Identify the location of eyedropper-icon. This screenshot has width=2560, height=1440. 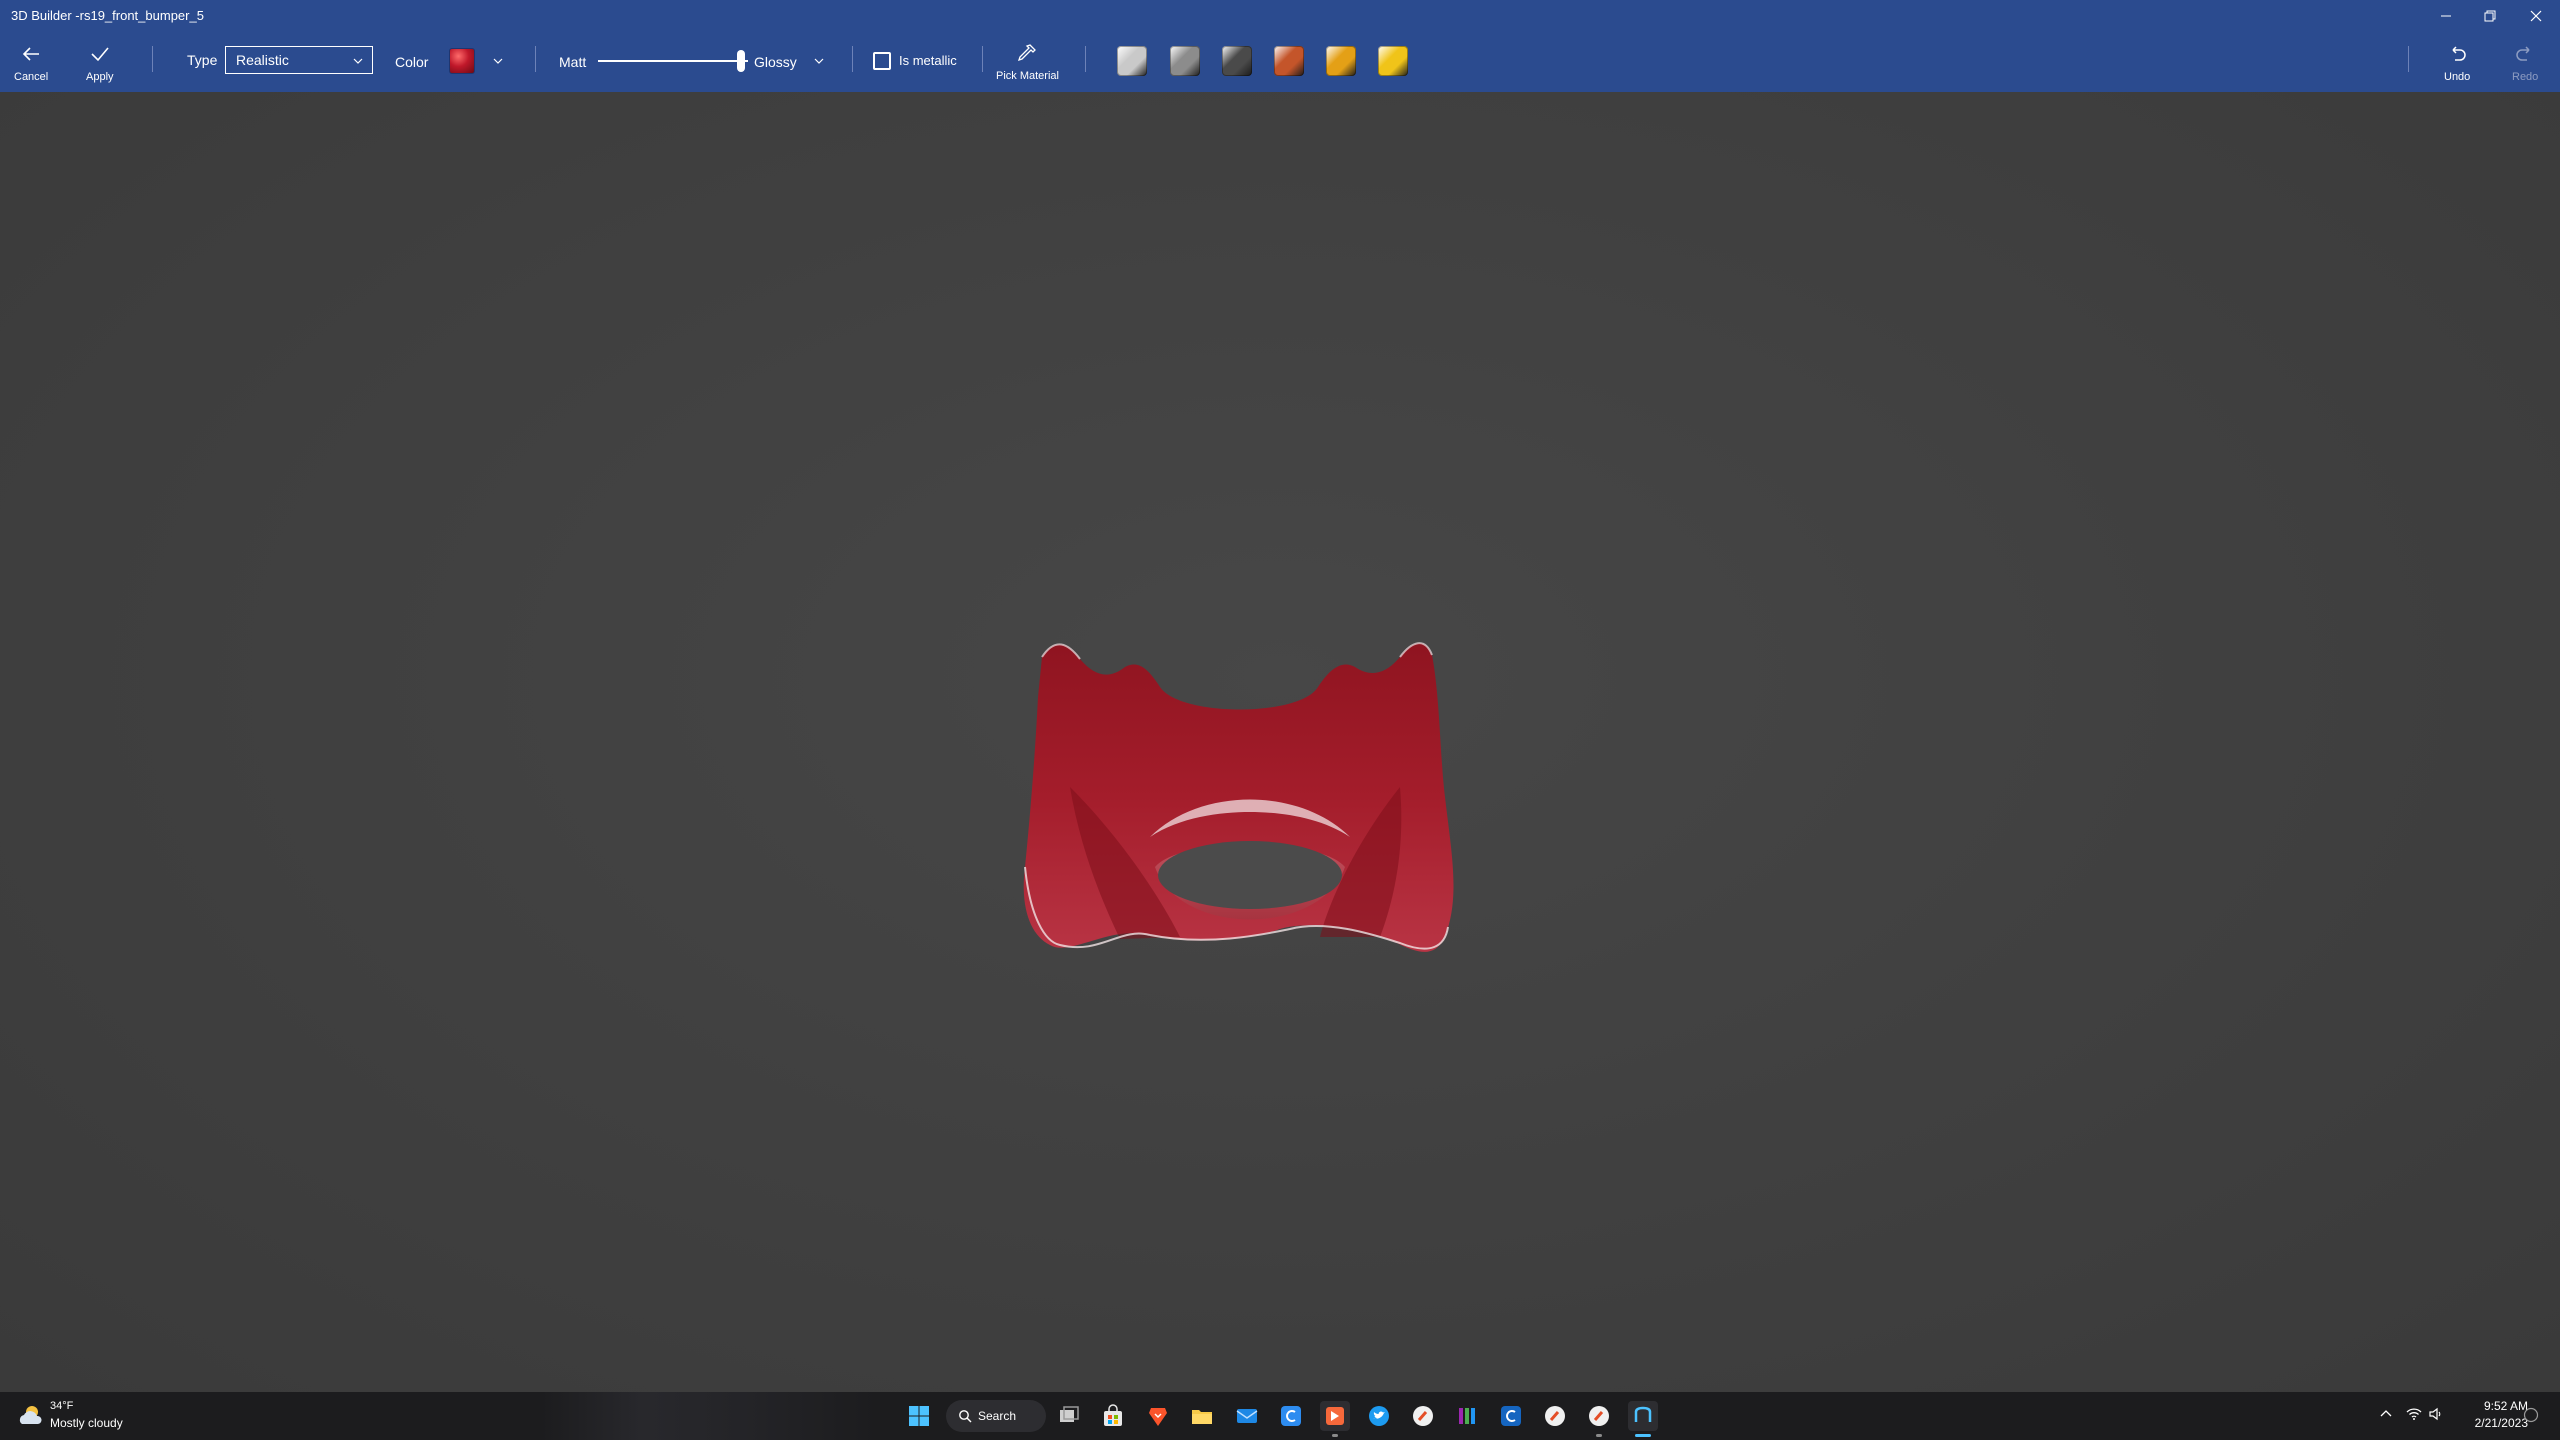
(1027, 53).